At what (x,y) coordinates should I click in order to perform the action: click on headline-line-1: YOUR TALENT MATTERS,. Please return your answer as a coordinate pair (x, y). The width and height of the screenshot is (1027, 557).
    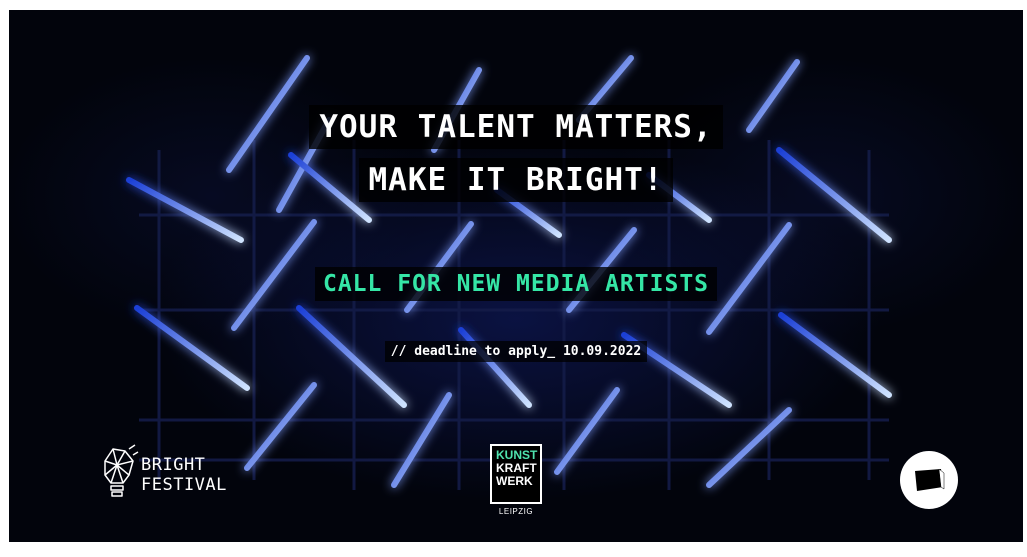
    Looking at the image, I should click on (516, 127).